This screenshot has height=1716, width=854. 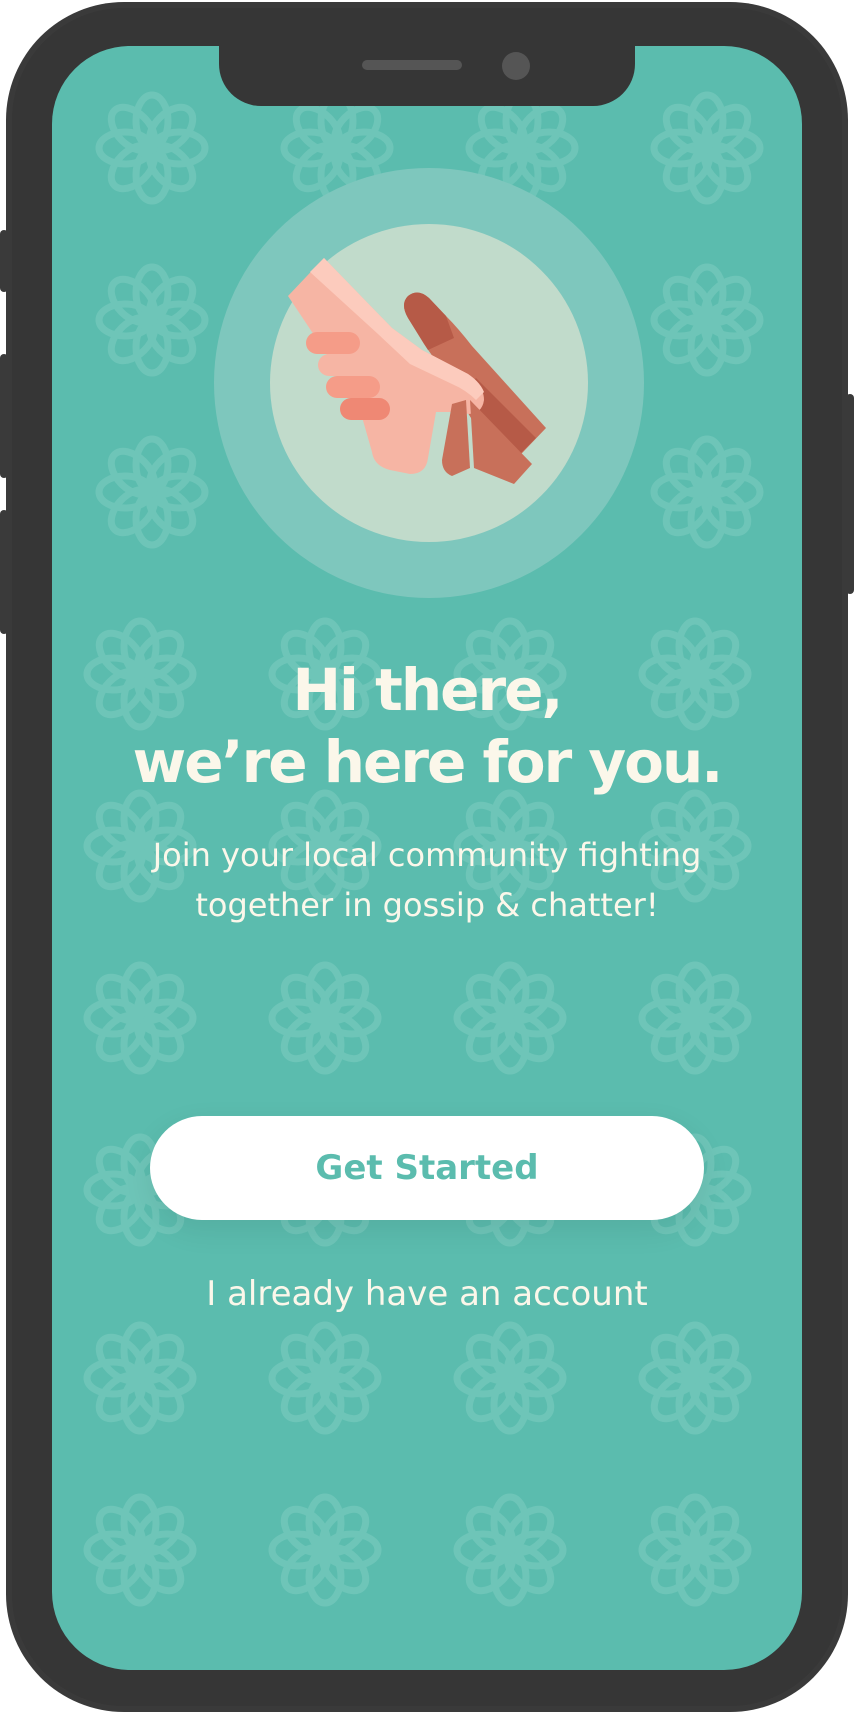 I want to click on power-button, so click(x=850, y=494).